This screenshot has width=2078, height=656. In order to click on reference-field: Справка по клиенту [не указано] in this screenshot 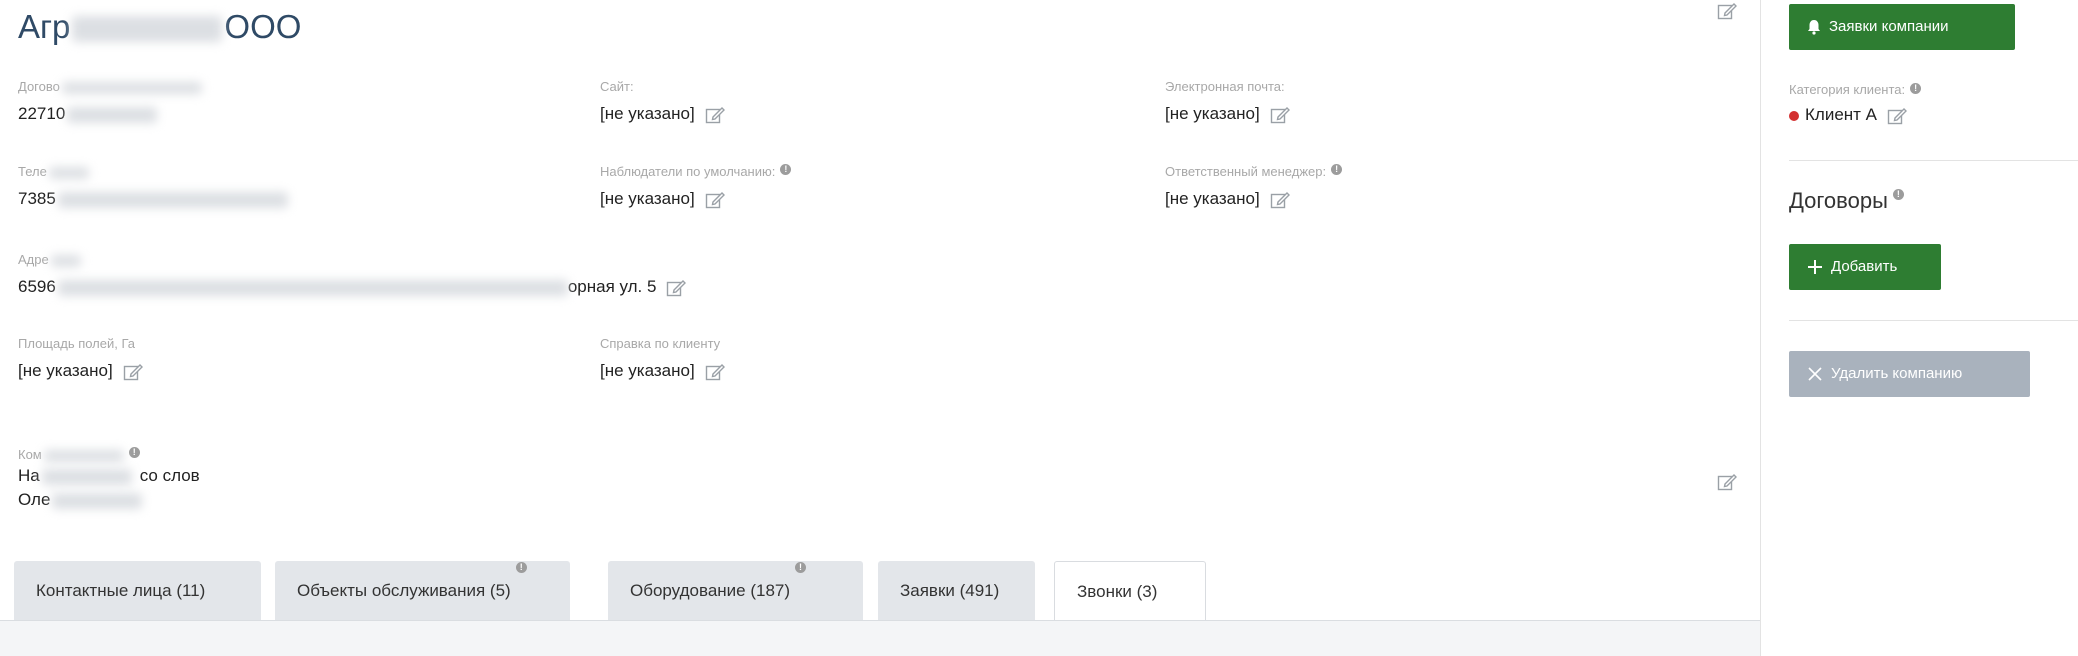, I will do `click(662, 359)`.